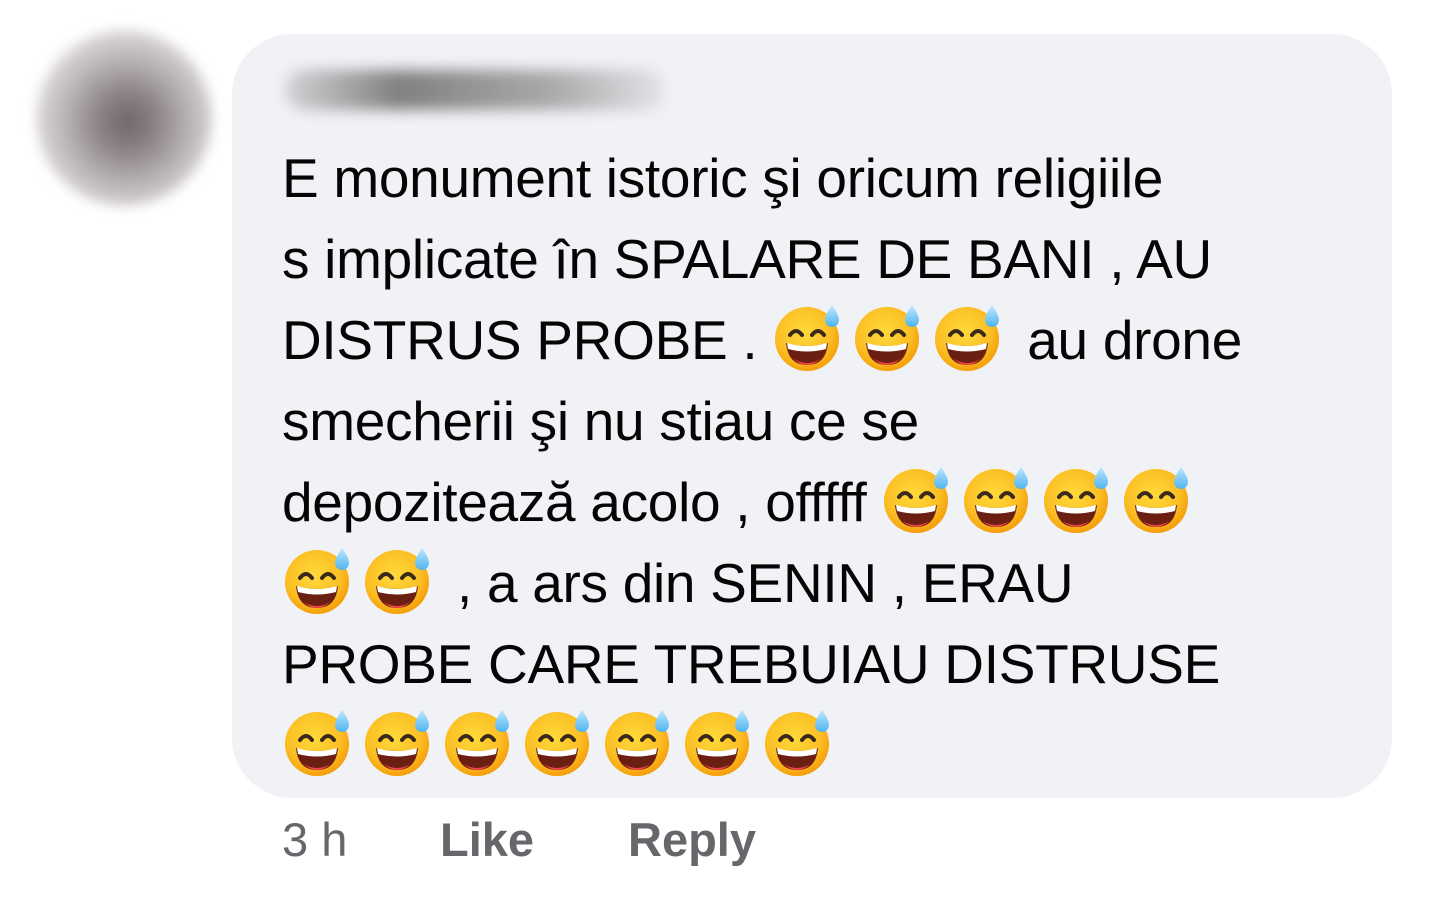 This screenshot has height=897, width=1440. I want to click on comment-text: , a ars din SENIN , ERAU, so click(758, 583).